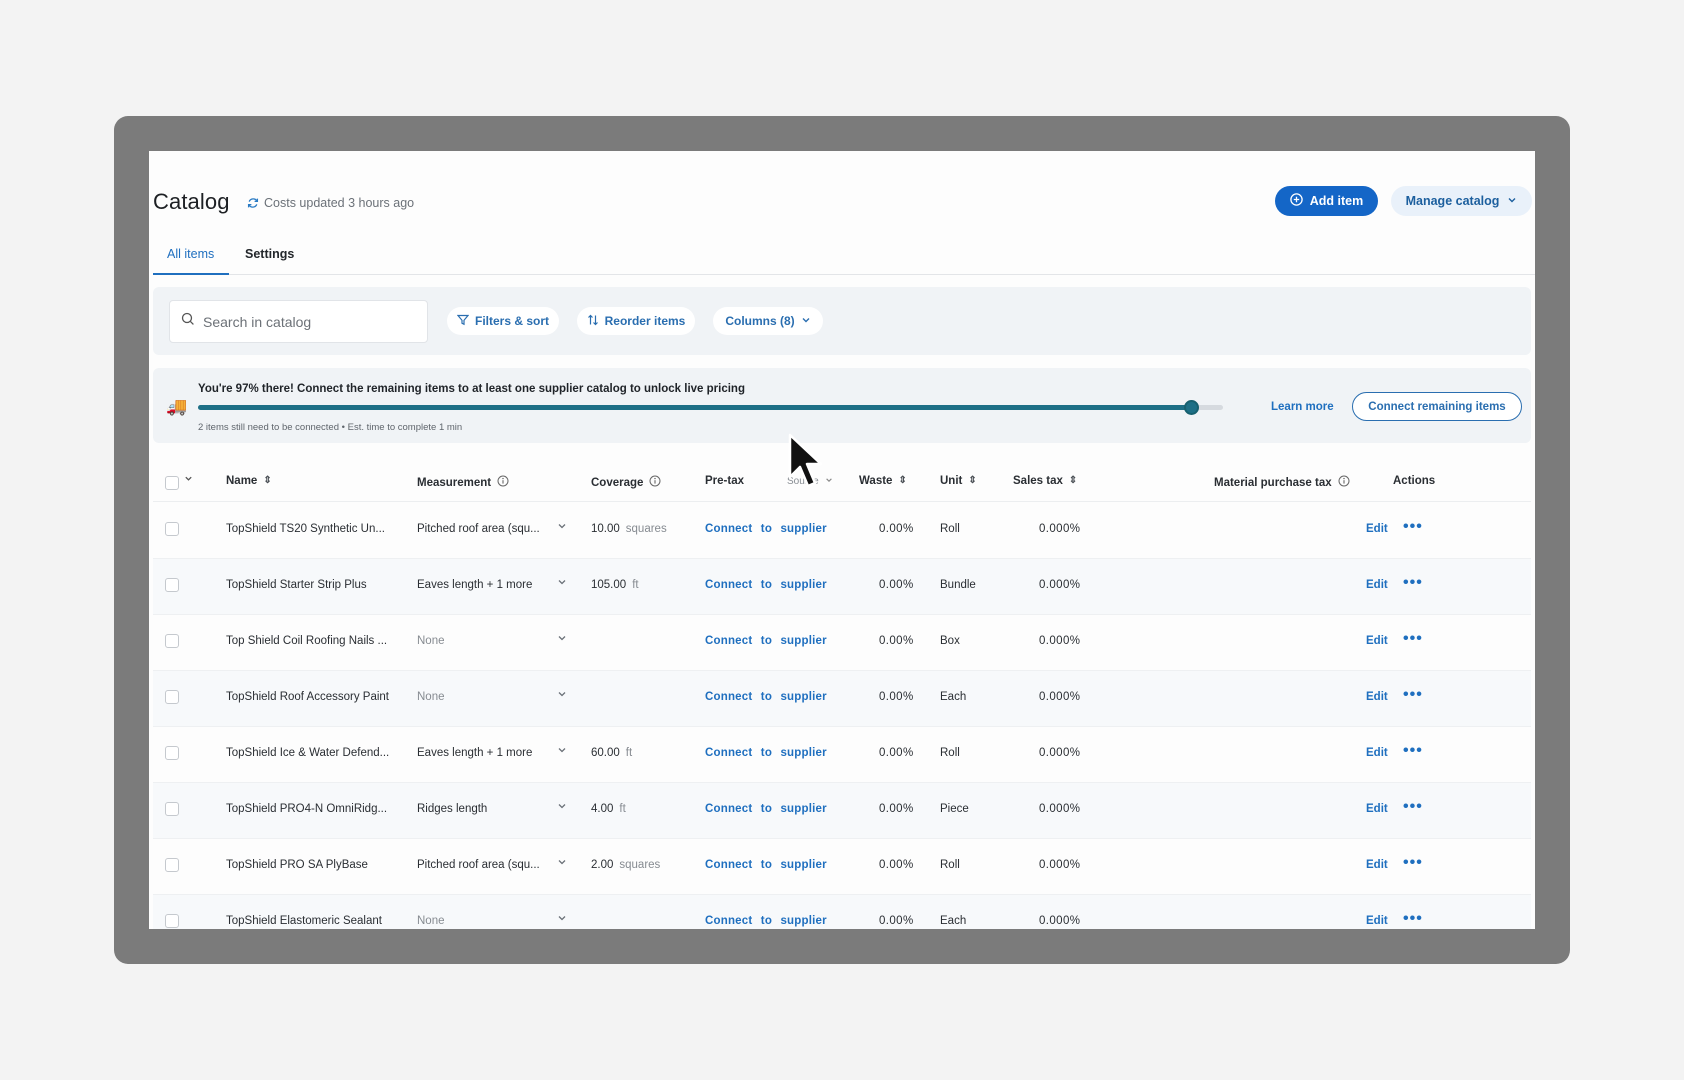 The image size is (1684, 1080). I want to click on item-coverage: 2.00 squares, so click(625, 865).